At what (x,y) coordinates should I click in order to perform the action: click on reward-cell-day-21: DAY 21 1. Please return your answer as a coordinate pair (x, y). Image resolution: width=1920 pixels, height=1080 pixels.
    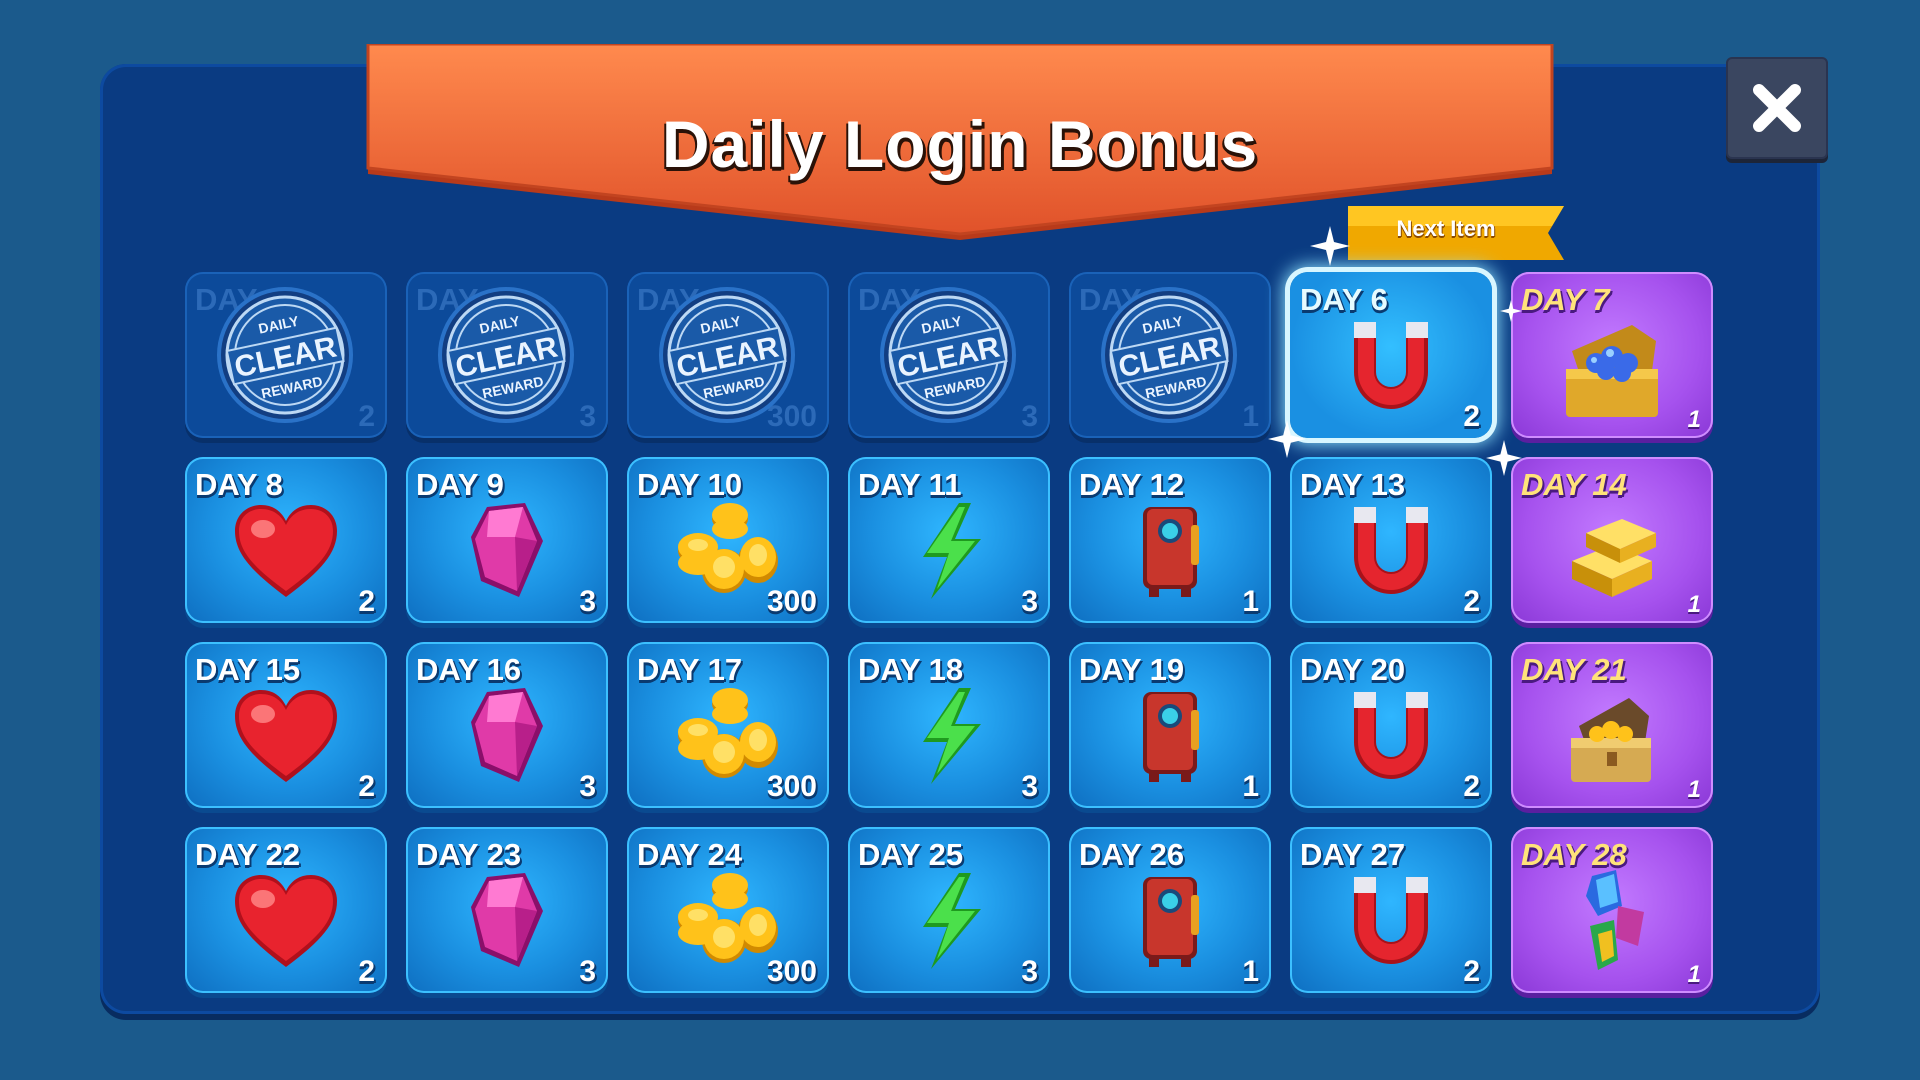
    Looking at the image, I should click on (1612, 725).